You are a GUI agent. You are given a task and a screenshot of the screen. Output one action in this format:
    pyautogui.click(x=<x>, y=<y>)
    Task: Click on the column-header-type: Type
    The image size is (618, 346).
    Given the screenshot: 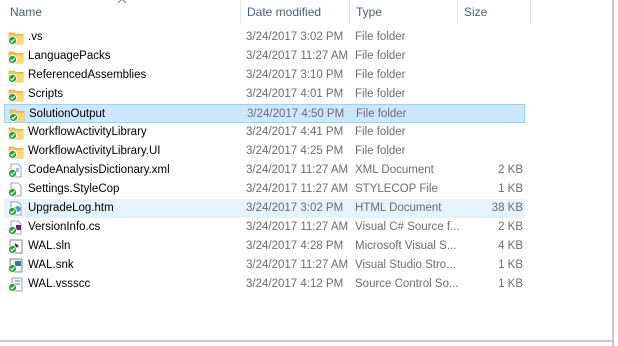 What is the action you would take?
    pyautogui.click(x=403, y=12)
    